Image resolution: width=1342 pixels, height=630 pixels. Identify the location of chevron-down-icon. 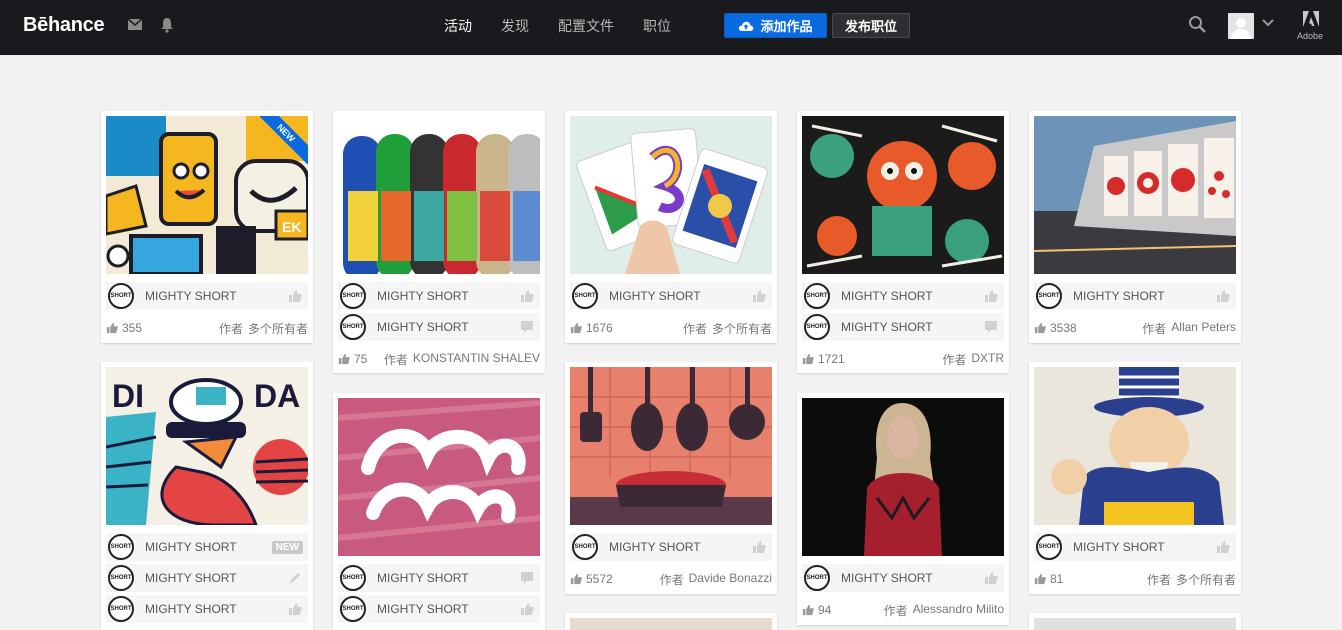
(1268, 23).